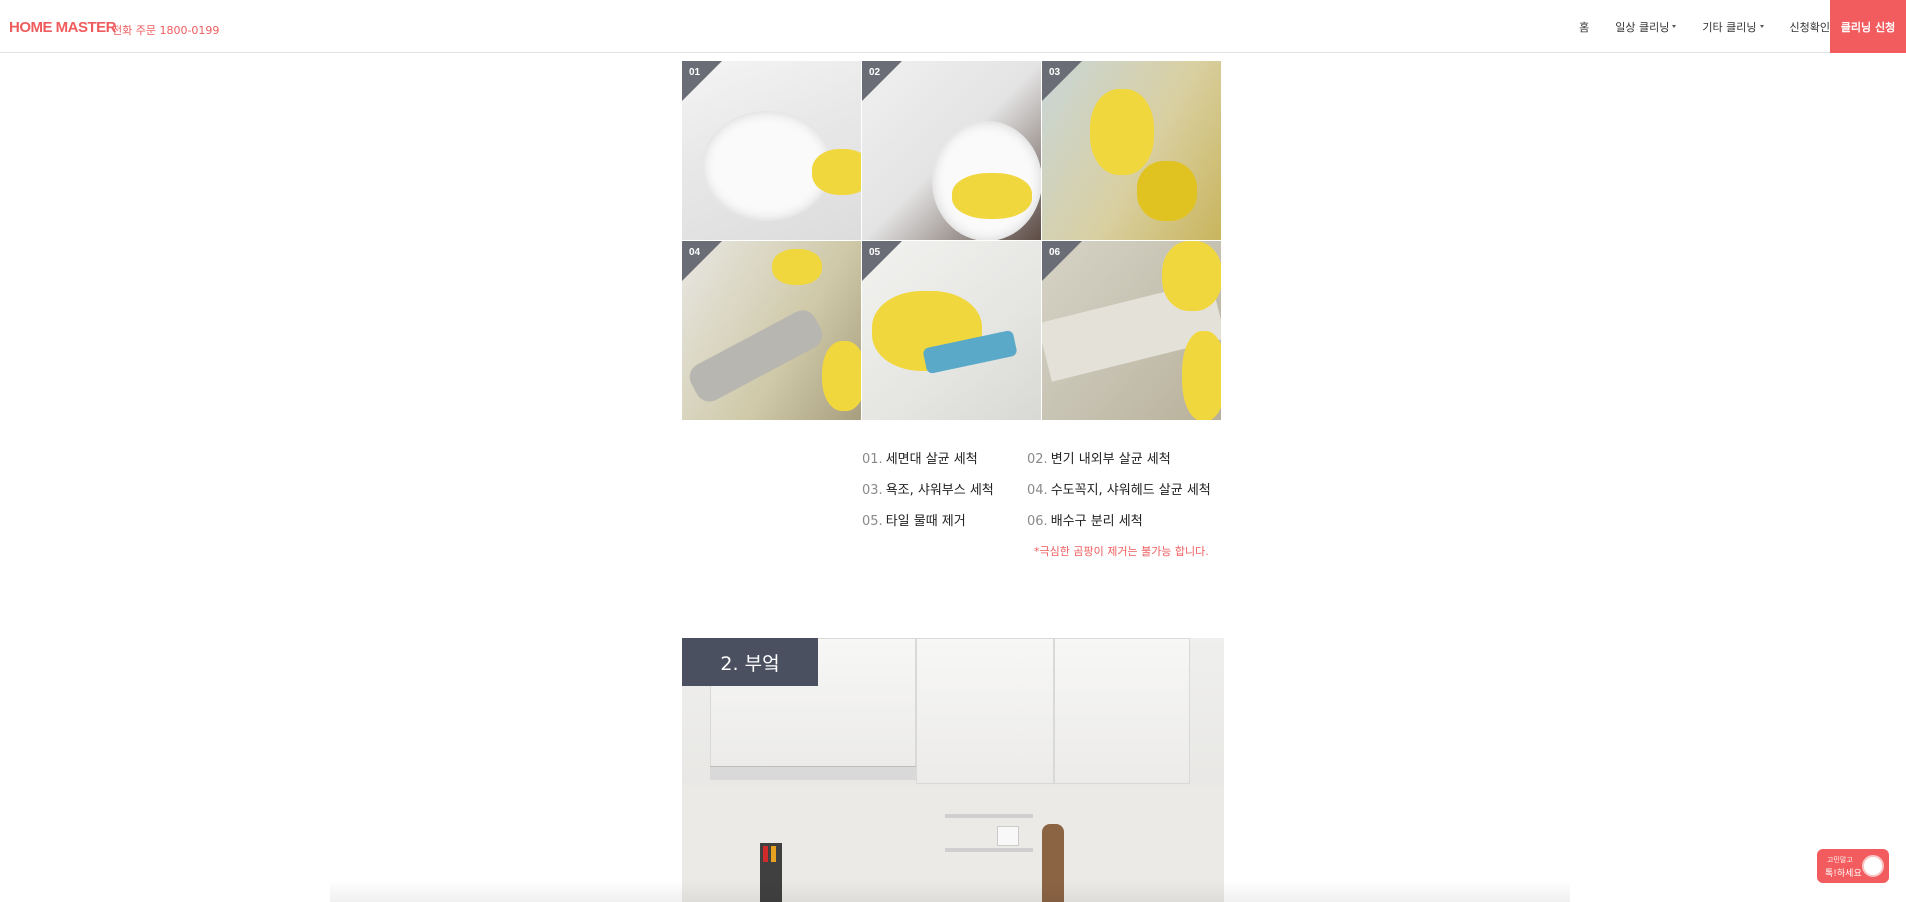  What do you see at coordinates (750, 662) in the screenshot?
I see `section-title-kitchen: 2. 부엌` at bounding box center [750, 662].